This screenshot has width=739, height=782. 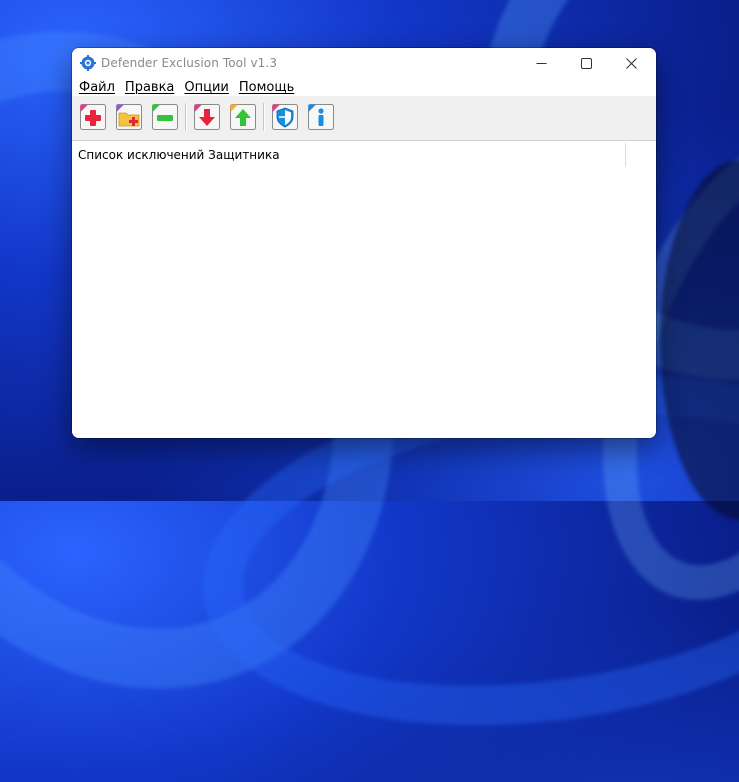 What do you see at coordinates (88, 63) in the screenshot?
I see `app-icon` at bounding box center [88, 63].